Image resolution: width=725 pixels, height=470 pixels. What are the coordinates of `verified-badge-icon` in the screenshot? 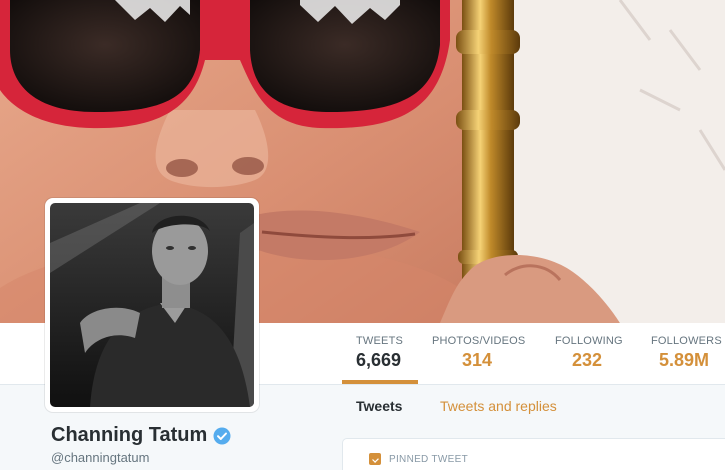 It's located at (222, 436).